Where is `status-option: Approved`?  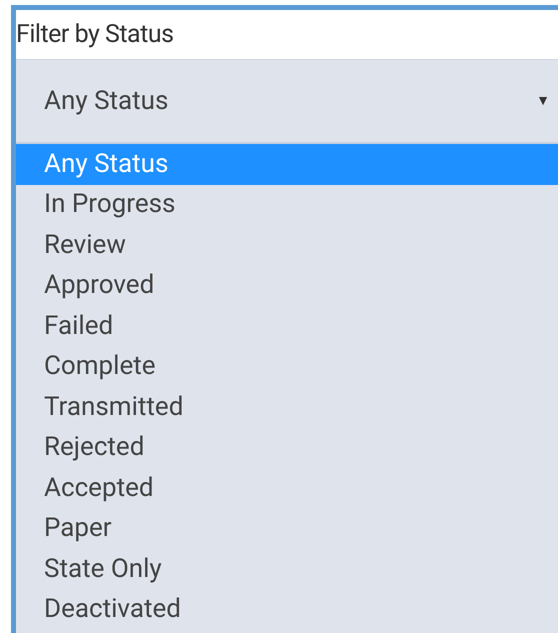 status-option: Approved is located at coordinates (287, 286).